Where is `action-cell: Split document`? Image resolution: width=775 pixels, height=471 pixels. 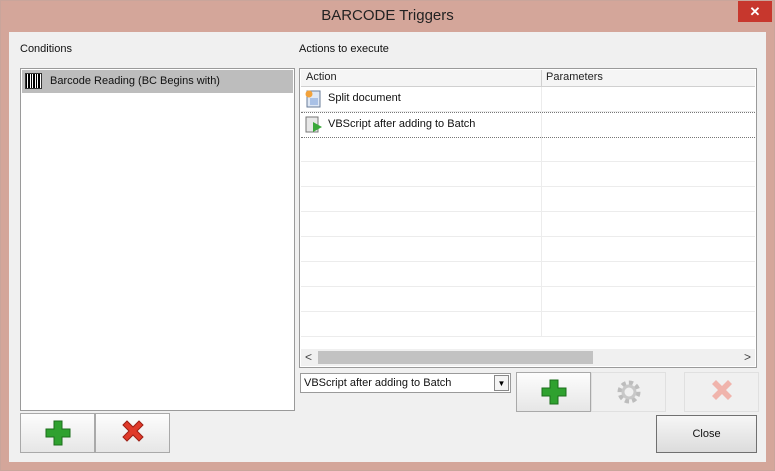 action-cell: Split document is located at coordinates (364, 98).